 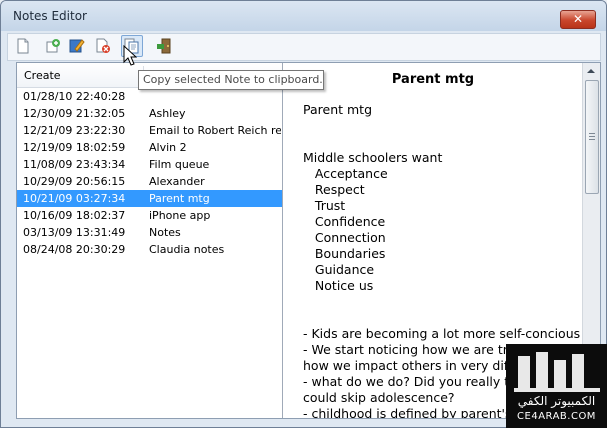 What do you see at coordinates (149, 96) in the screenshot?
I see `list-item: 01/28/10 22:40:28` at bounding box center [149, 96].